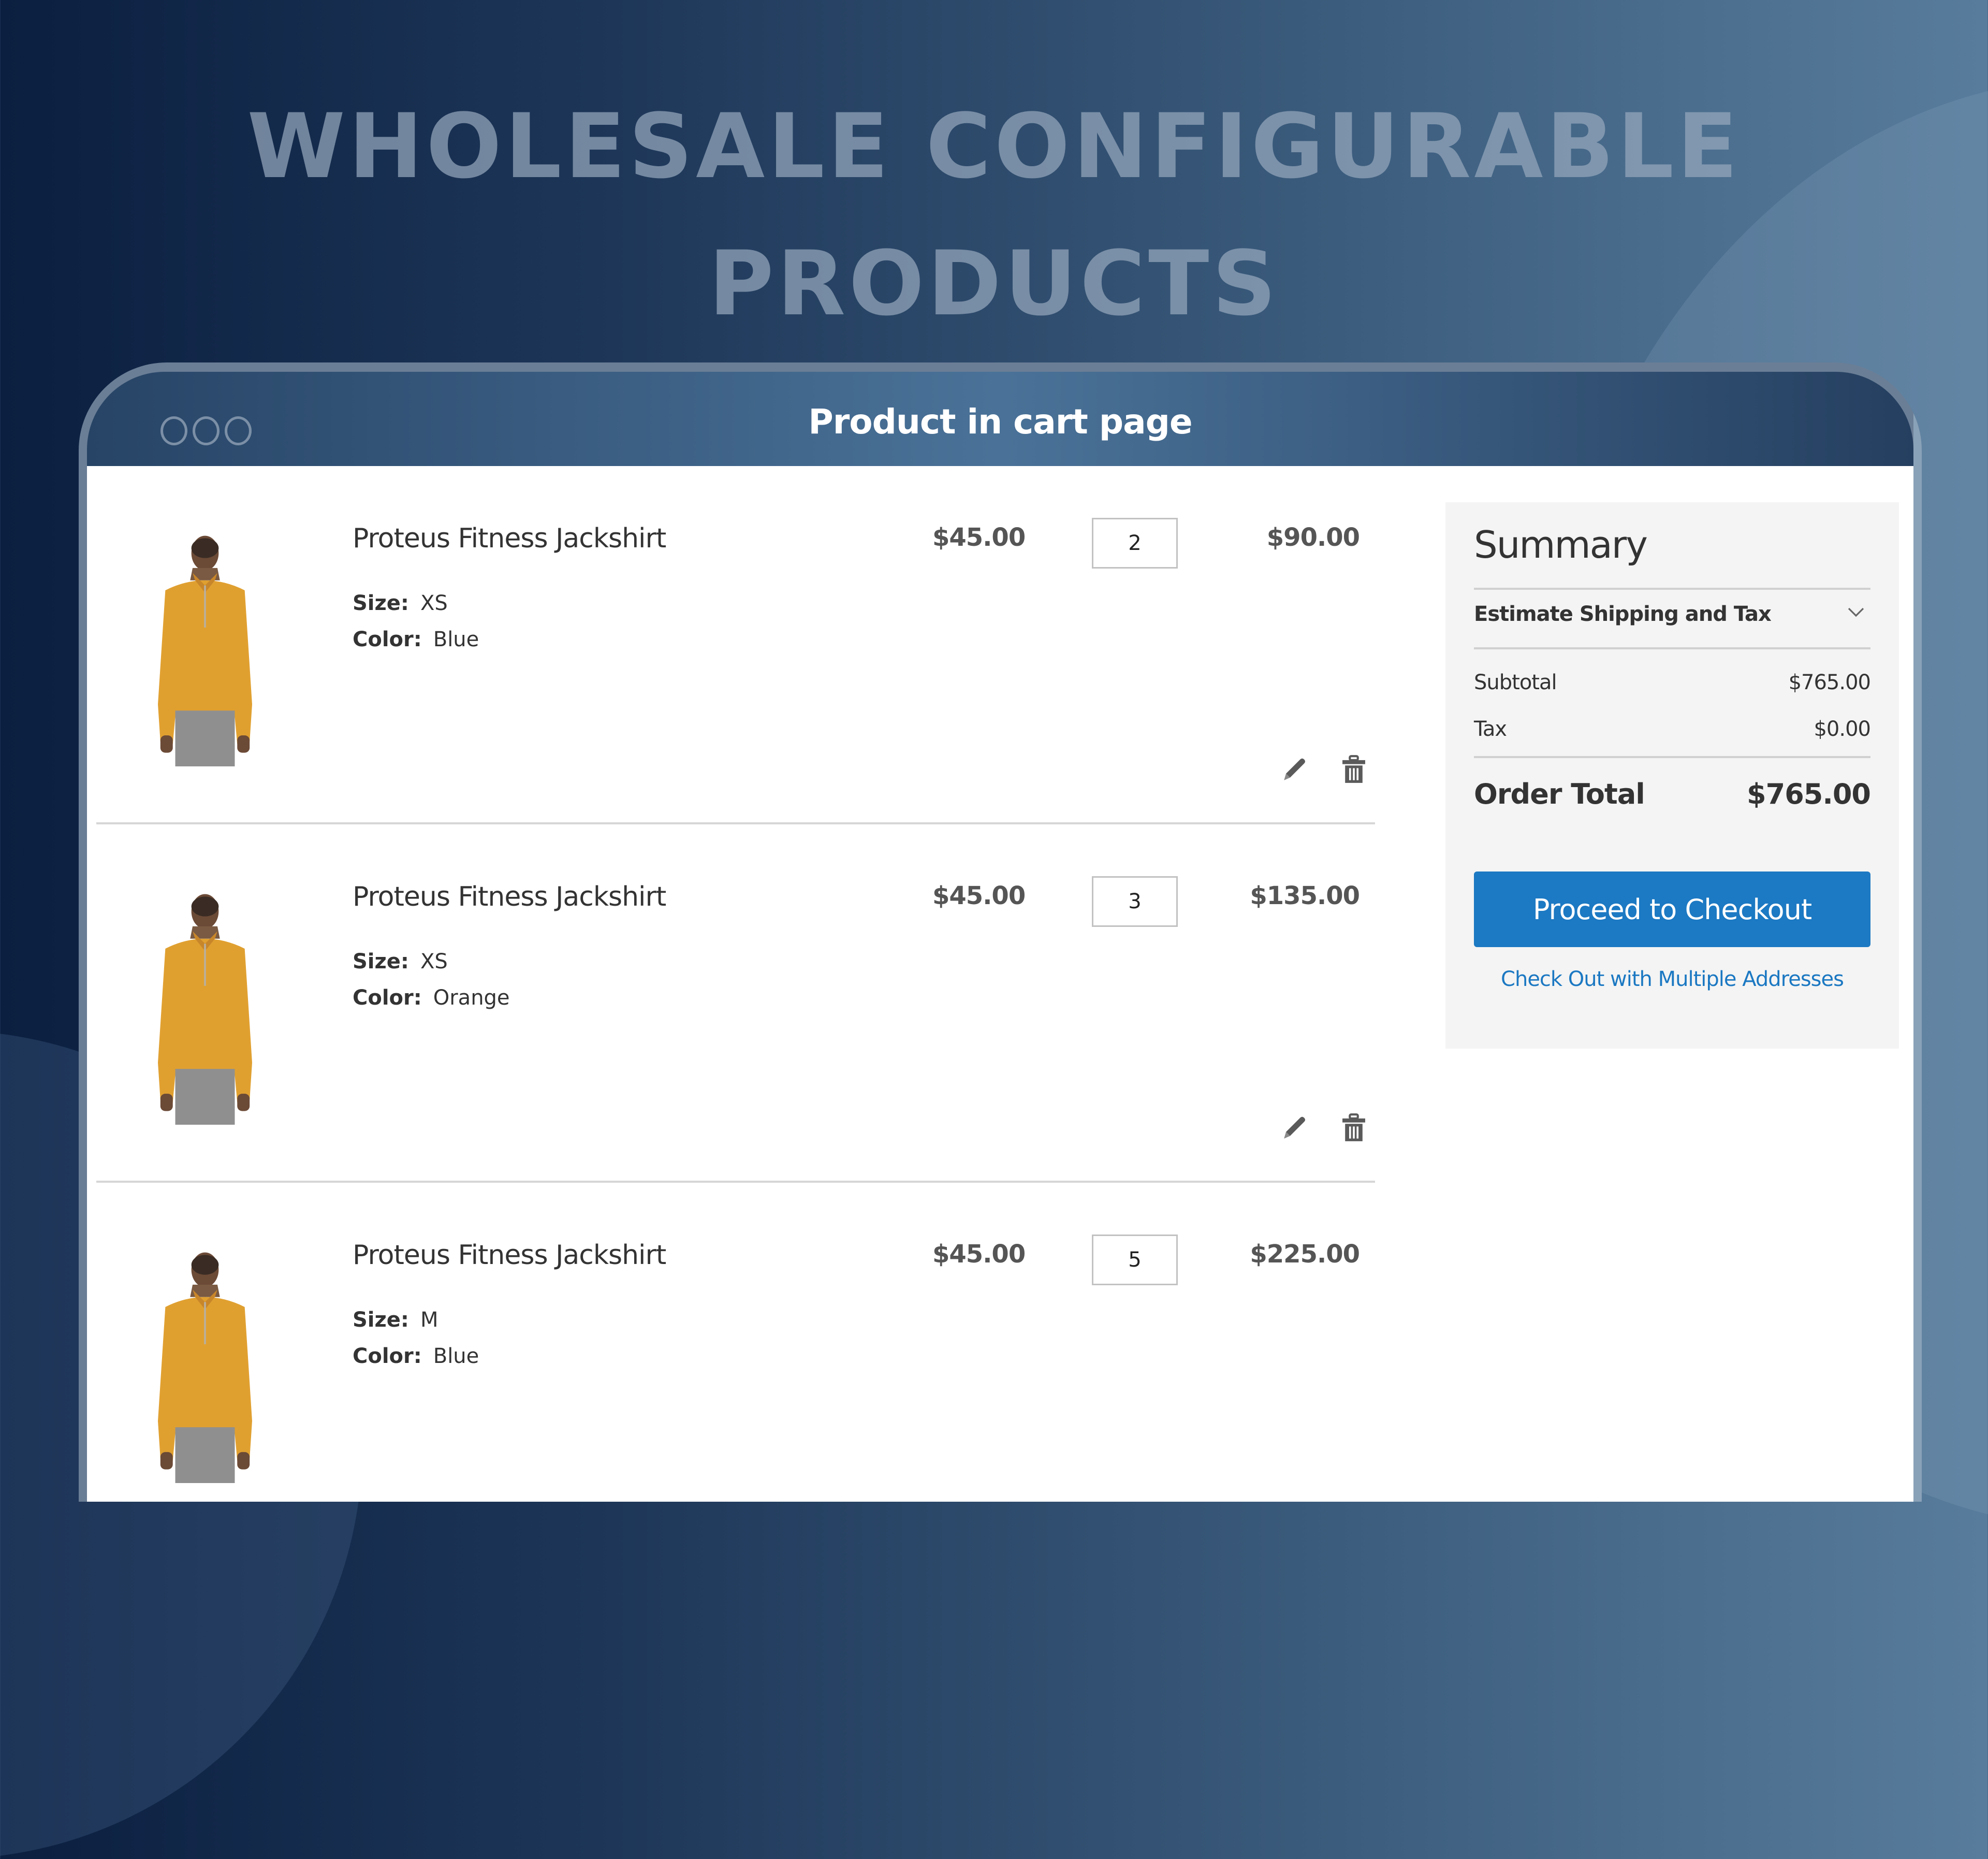  Describe the element at coordinates (1305, 895) in the screenshot. I see `row-subtotal: $135.00` at that location.